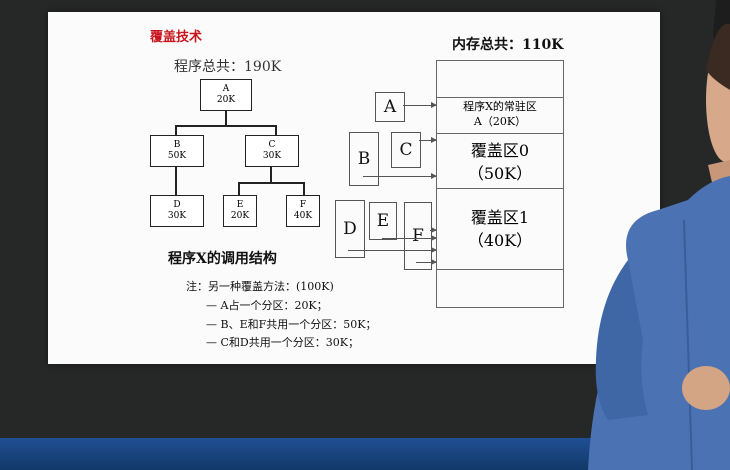 The height and width of the screenshot is (470, 730). I want to click on note-line: — C和D共用一个分区：30K；, so click(282, 342).